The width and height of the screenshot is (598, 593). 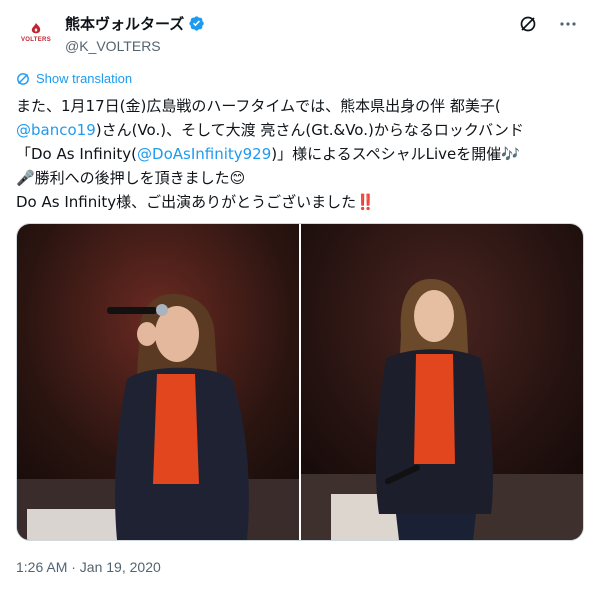 I want to click on avatar: VOLTERS, so click(x=36, y=32).